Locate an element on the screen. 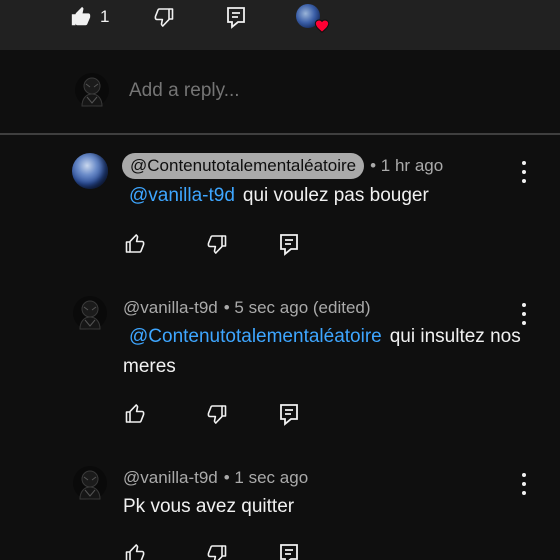 The image size is (560, 560). mention-link: @Contenutotalementaléatoire is located at coordinates (255, 336).